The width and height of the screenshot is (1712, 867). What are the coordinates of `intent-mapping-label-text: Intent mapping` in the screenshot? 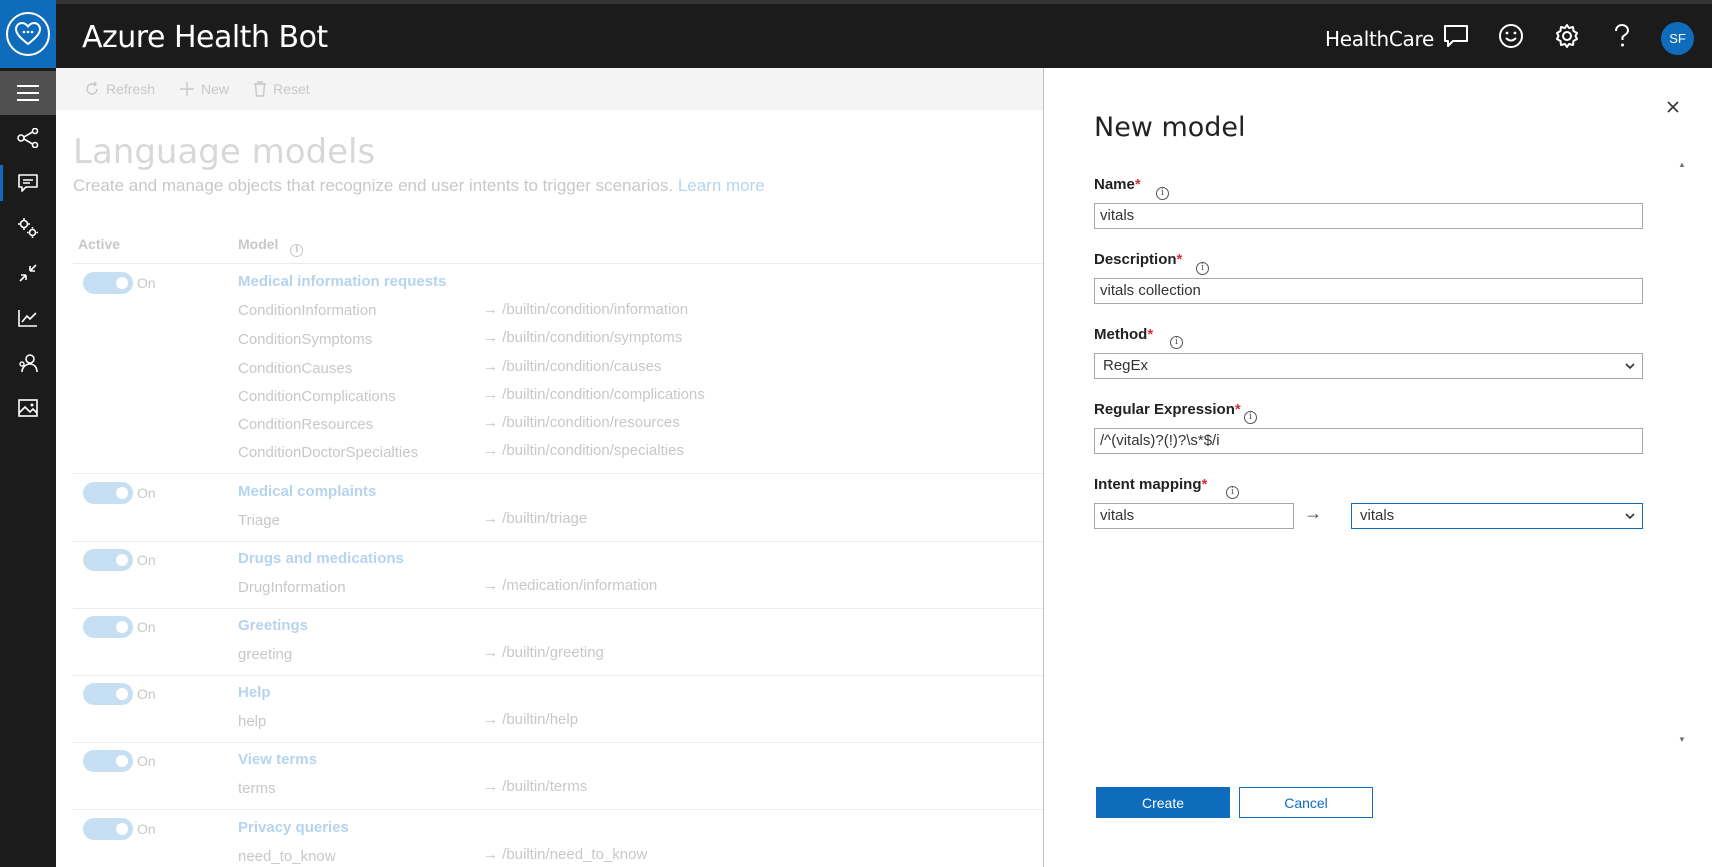 It's located at (1148, 484).